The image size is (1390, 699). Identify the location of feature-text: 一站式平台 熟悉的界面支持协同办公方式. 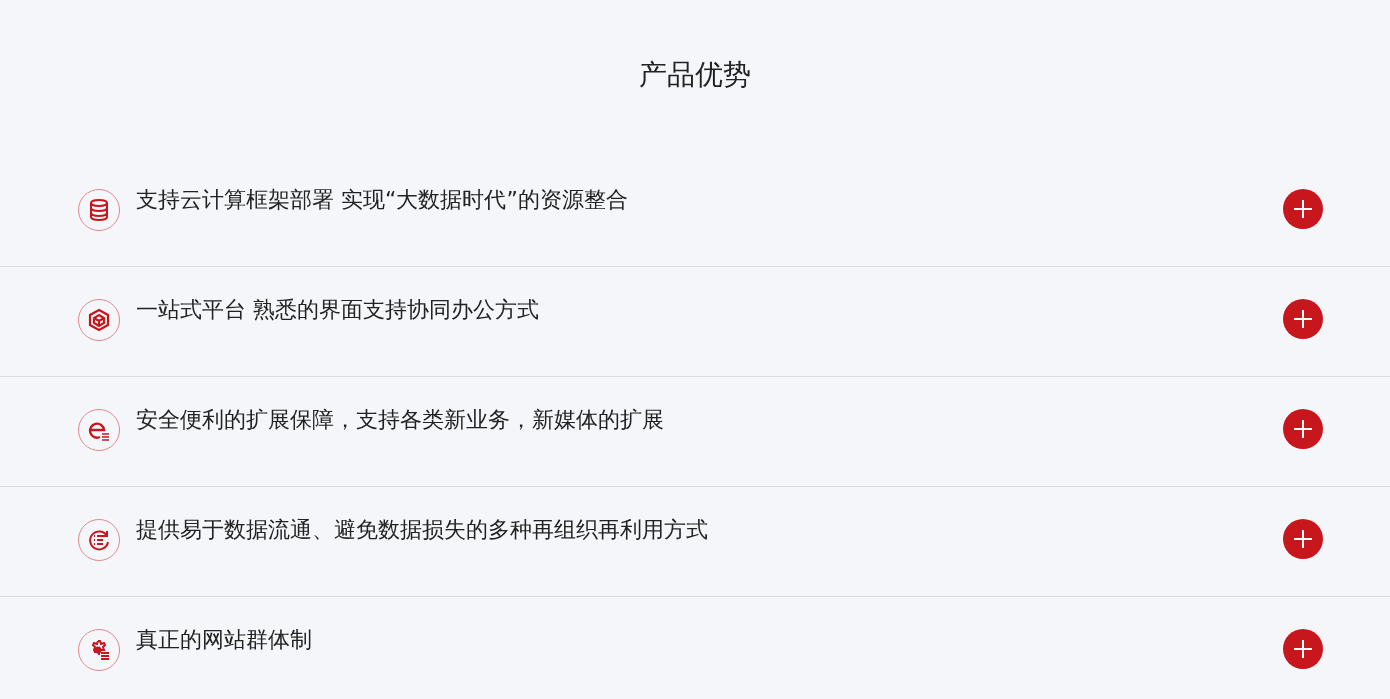
(338, 310).